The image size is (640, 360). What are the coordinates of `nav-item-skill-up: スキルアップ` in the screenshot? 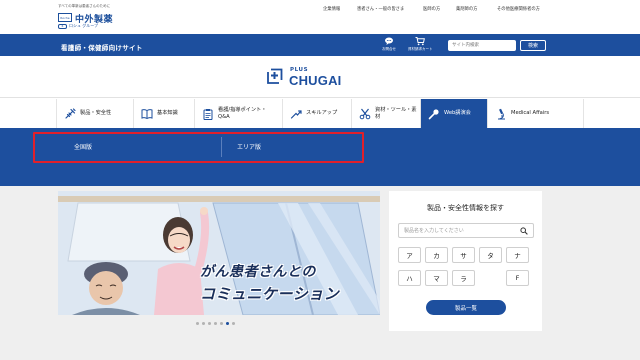 It's located at (317, 113).